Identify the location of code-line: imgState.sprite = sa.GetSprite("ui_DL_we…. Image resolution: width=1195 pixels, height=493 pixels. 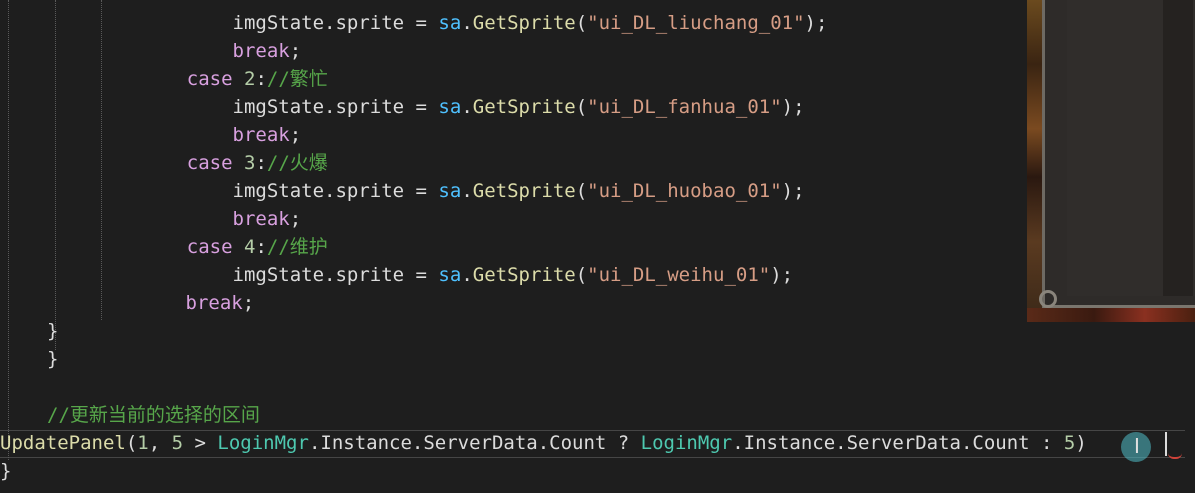
(467, 275).